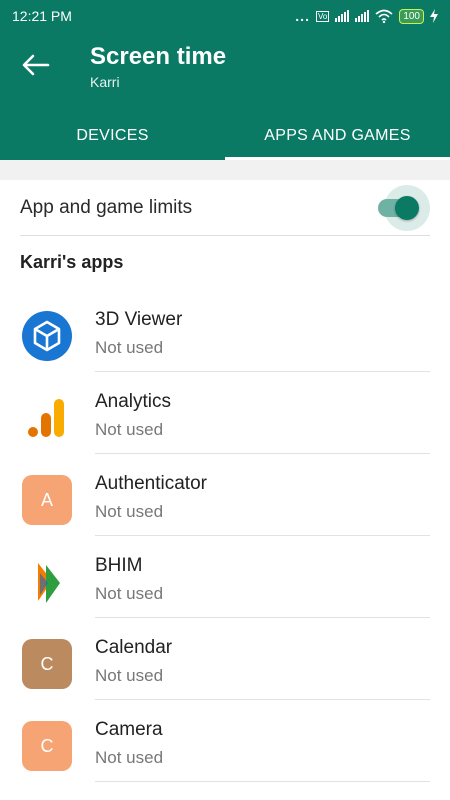 The height and width of the screenshot is (800, 450). What do you see at coordinates (42, 16) in the screenshot?
I see `status-time: 12:21 PM` at bounding box center [42, 16].